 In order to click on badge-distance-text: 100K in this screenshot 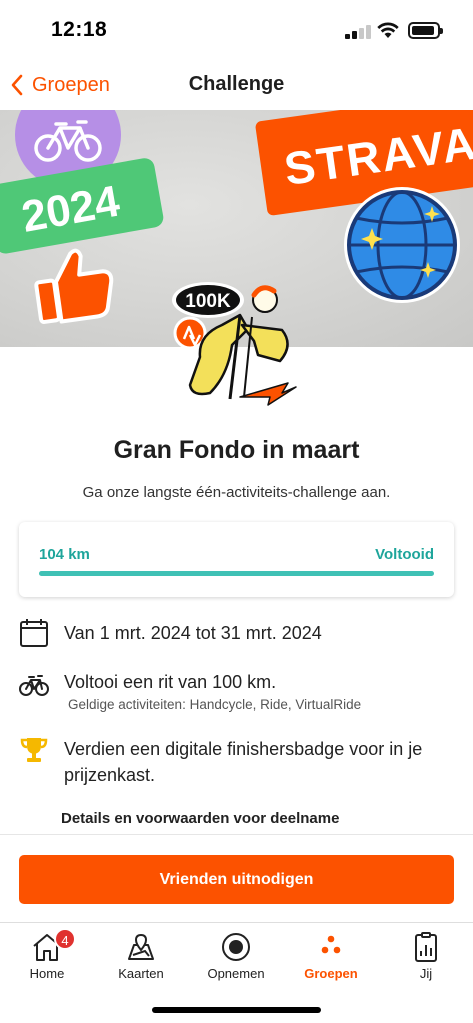, I will do `click(208, 301)`.